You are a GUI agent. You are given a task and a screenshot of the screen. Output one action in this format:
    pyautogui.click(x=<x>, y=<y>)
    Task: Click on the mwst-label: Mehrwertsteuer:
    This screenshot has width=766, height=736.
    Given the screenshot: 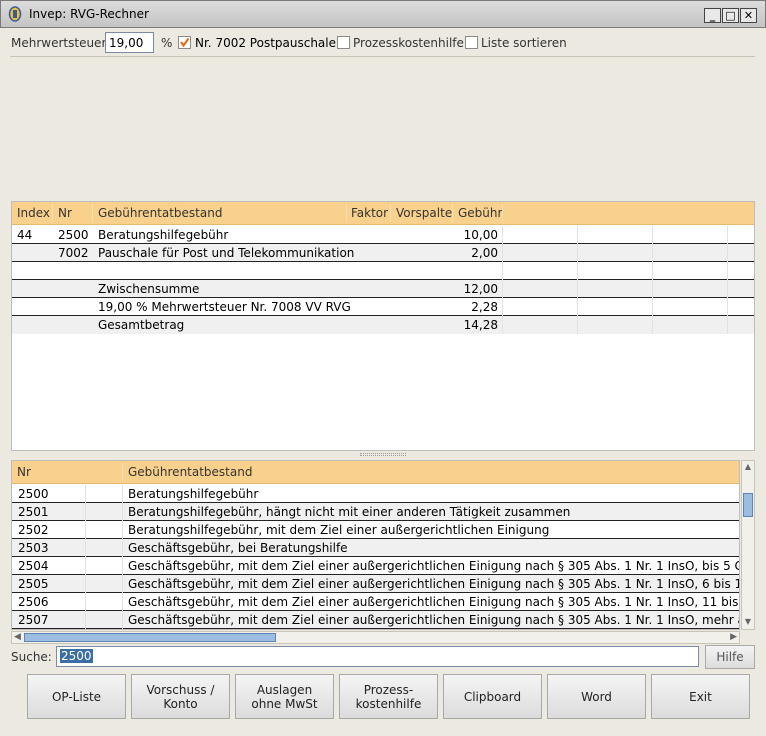 What is the action you would take?
    pyautogui.click(x=61, y=43)
    